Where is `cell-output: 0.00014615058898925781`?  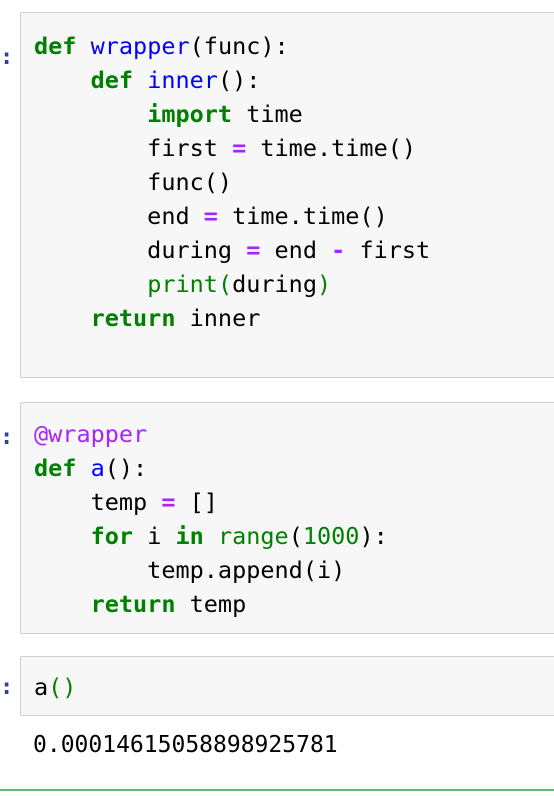
cell-output: 0.00014615058898925781 is located at coordinates (185, 745).